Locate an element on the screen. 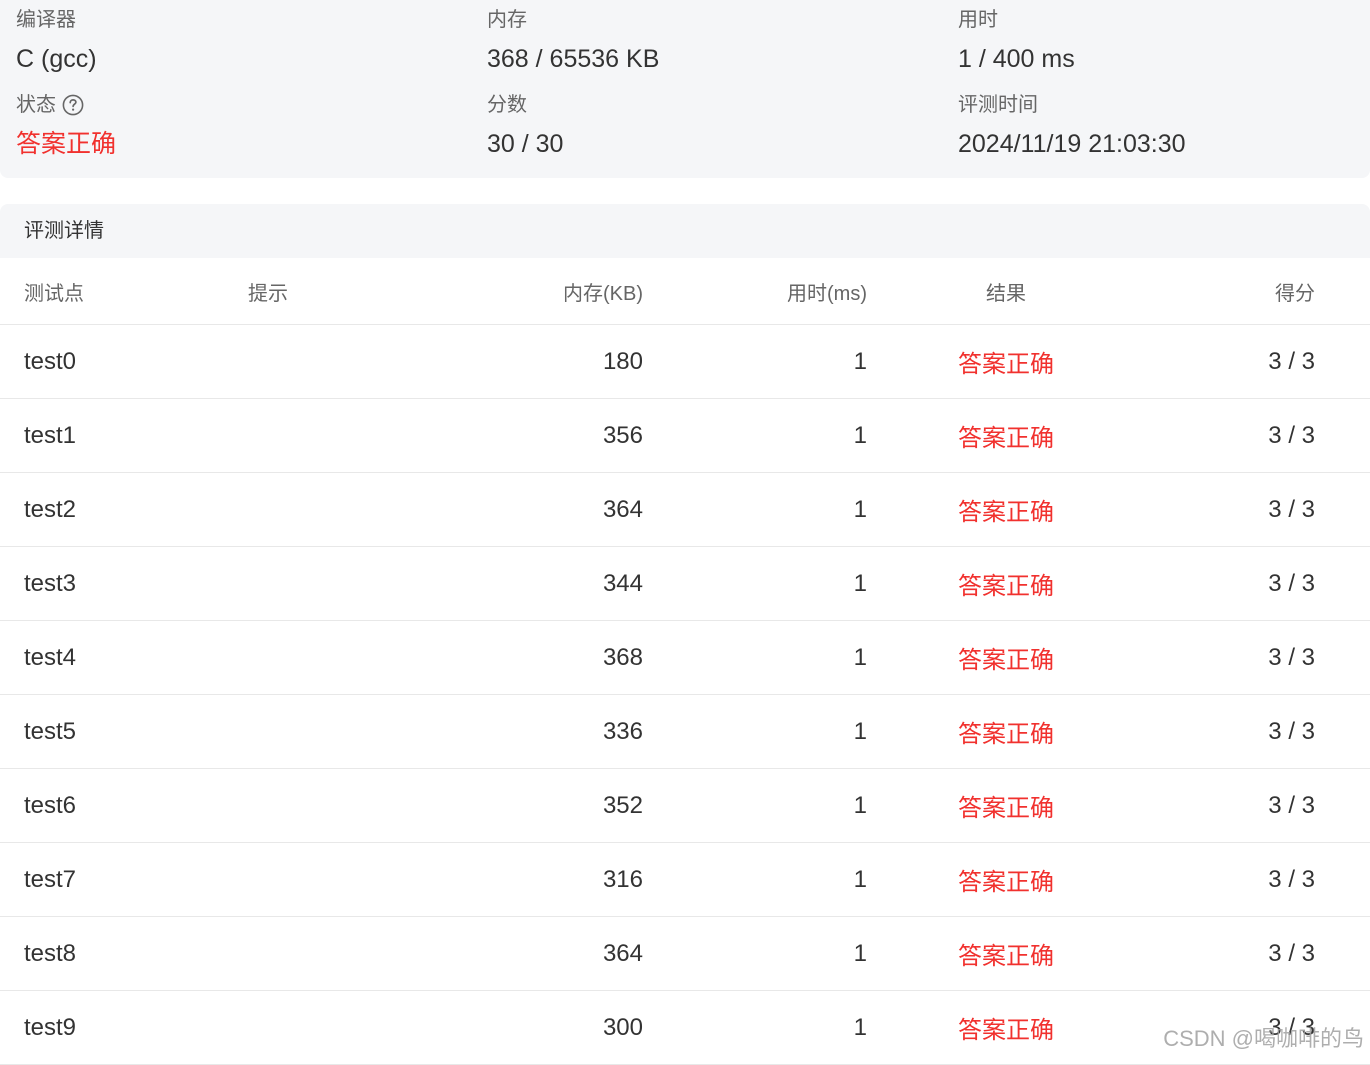 Image resolution: width=1370 pixels, height=1065 pixels. memory-cell: 352 is located at coordinates (543, 805).